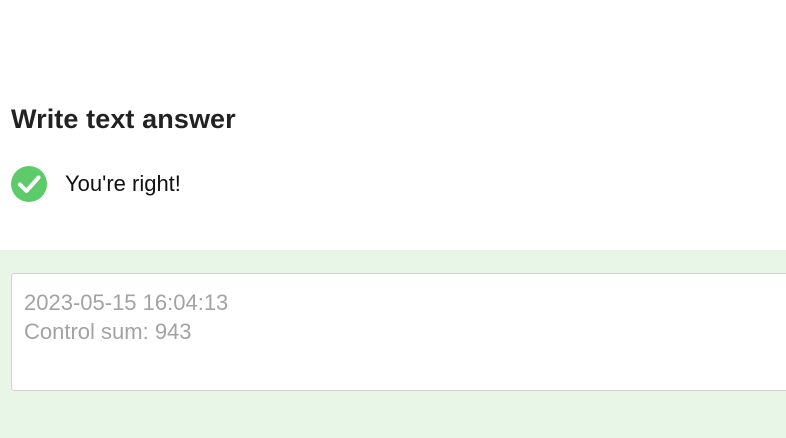 The width and height of the screenshot is (786, 438). I want to click on result-message: You're right!, so click(123, 183).